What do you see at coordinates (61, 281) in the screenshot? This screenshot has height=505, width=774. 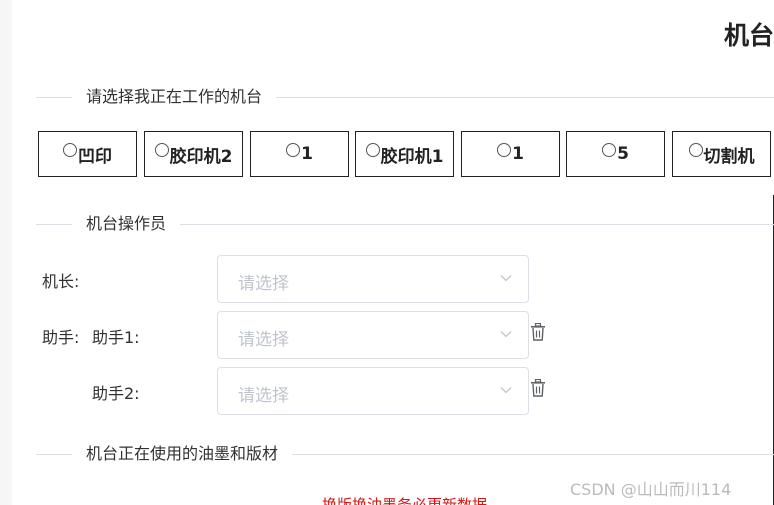 I see `captain-label: 机长:` at bounding box center [61, 281].